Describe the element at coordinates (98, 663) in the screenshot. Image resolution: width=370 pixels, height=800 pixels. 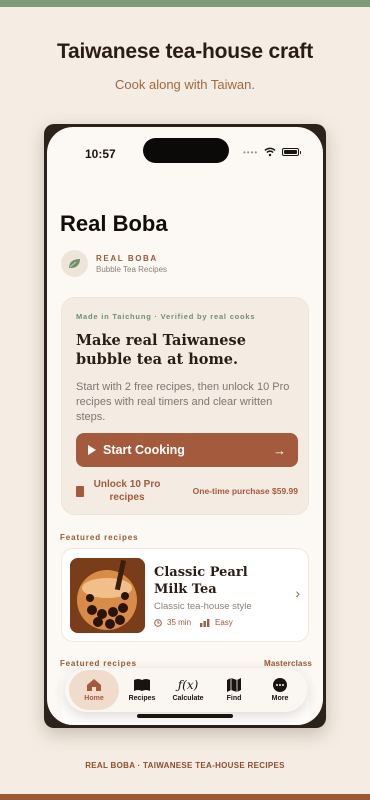
I see `second-section-label: Featured recipes` at that location.